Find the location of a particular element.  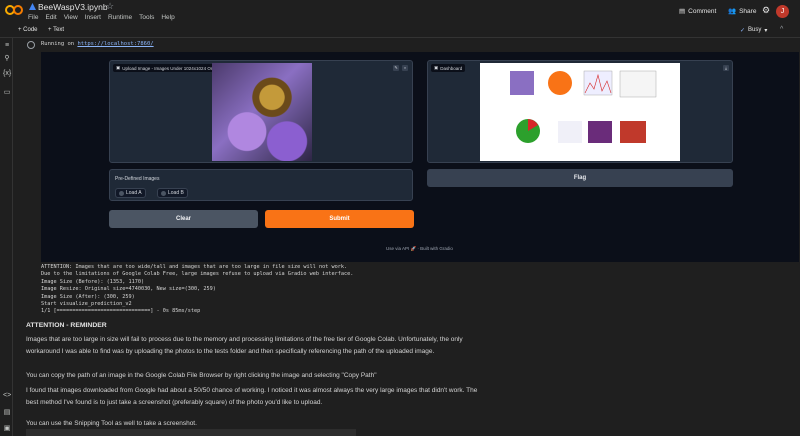

menu-runtime: Runtime is located at coordinates (120, 17).